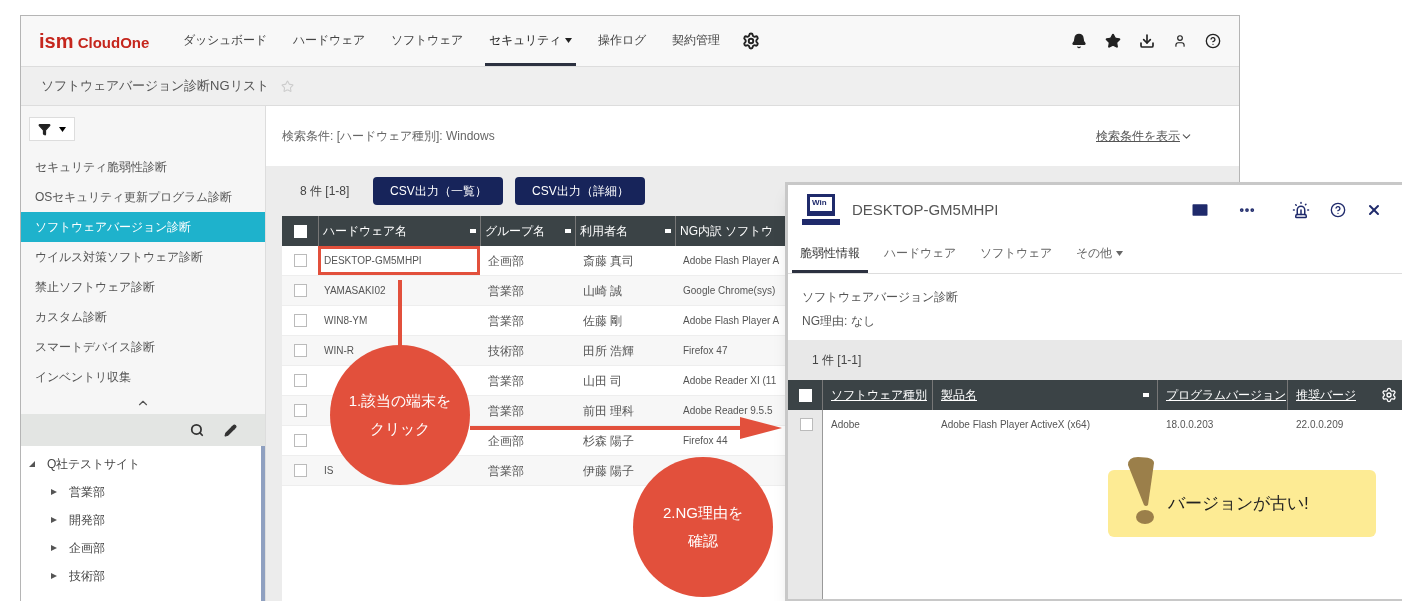 The height and width of the screenshot is (601, 1402). I want to click on expanded-triangle-icon, so click(32, 464).